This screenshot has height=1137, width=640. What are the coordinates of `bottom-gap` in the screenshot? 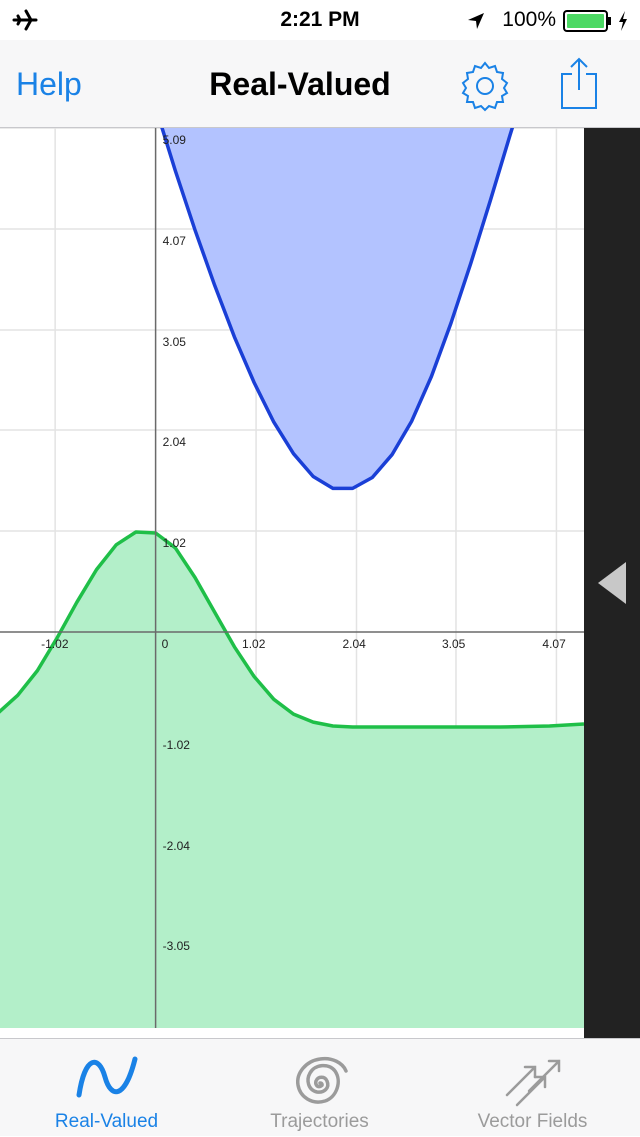 It's located at (292, 1033).